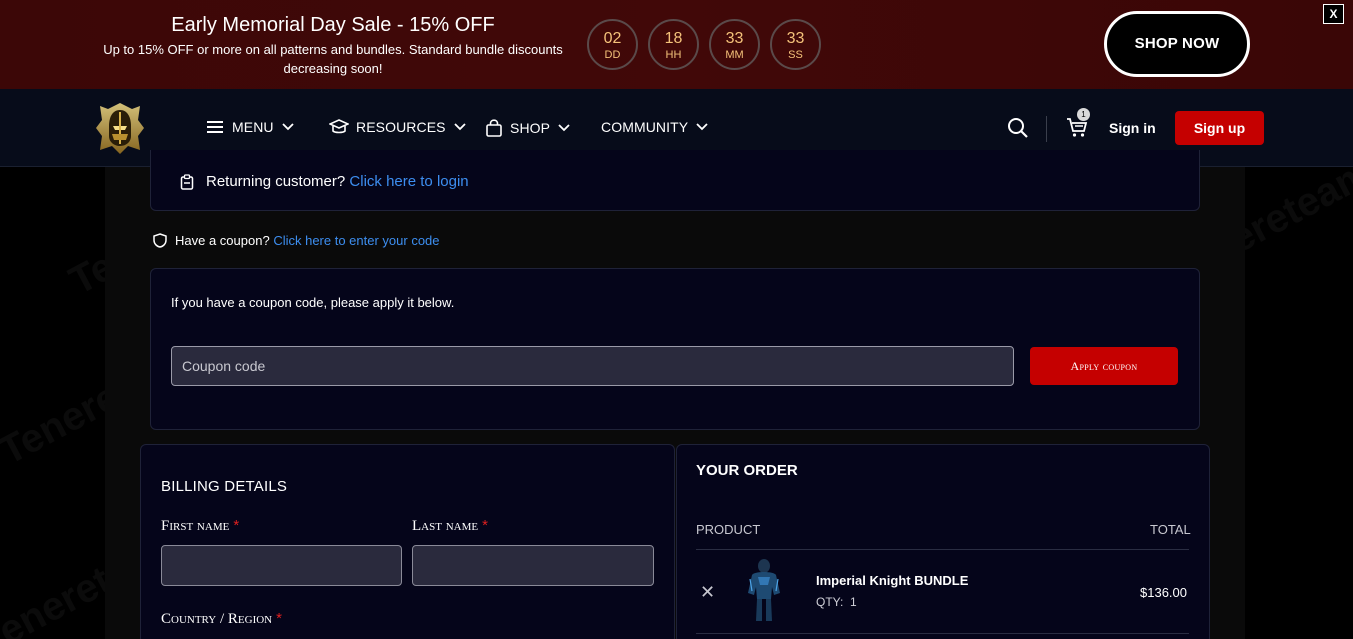 This screenshot has height=639, width=1353. Describe the element at coordinates (1018, 128) in the screenshot. I see `search-icon` at that location.